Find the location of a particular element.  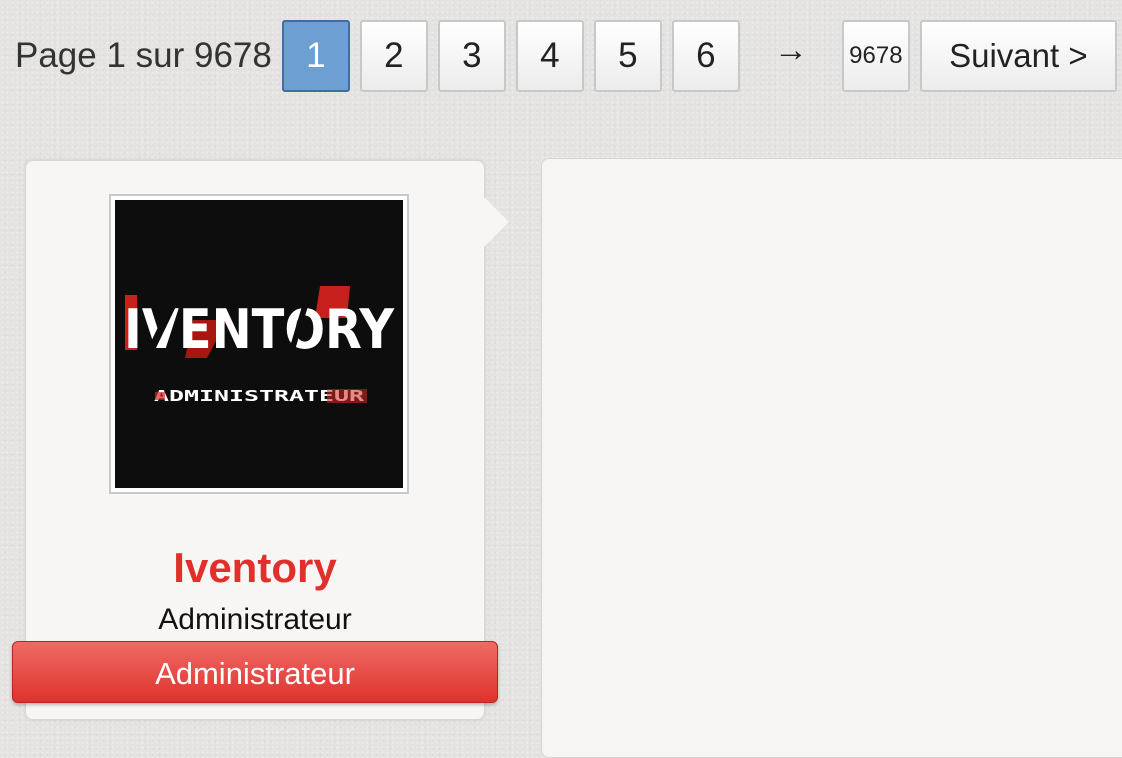

rank-ribbon: Administrateur is located at coordinates (255, 672).